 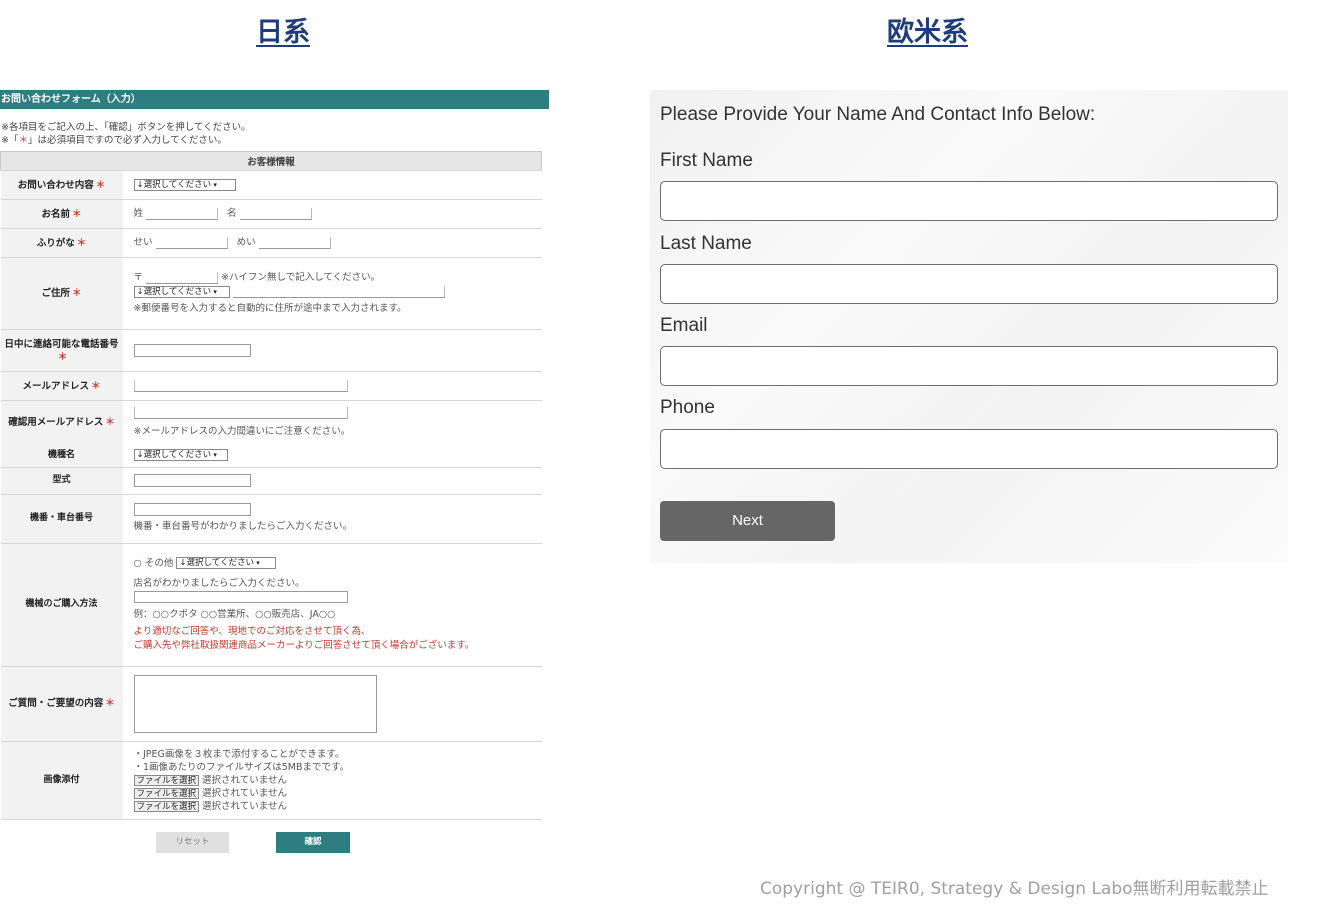 I want to click on first-name-input, so click(x=969, y=201).